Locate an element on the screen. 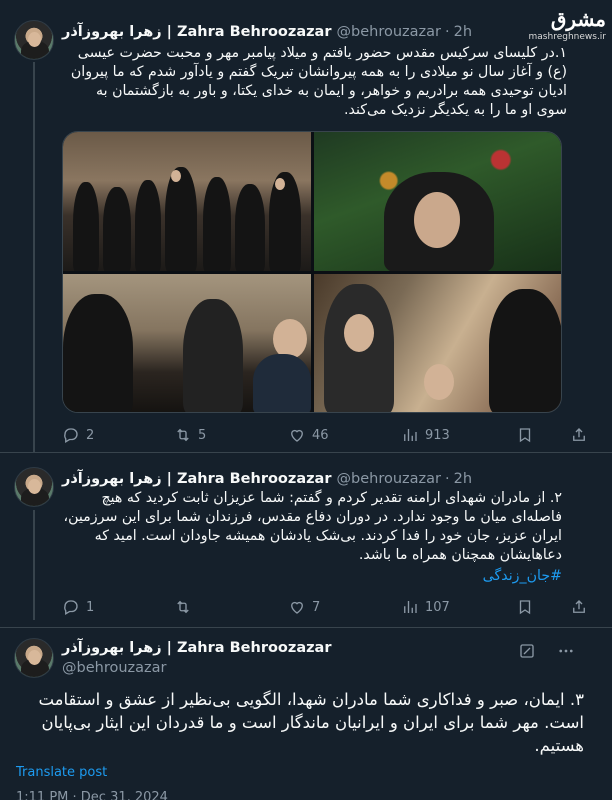  post-timestamp: 1:11 PM · Dec 31, 2024 is located at coordinates (92, 795).